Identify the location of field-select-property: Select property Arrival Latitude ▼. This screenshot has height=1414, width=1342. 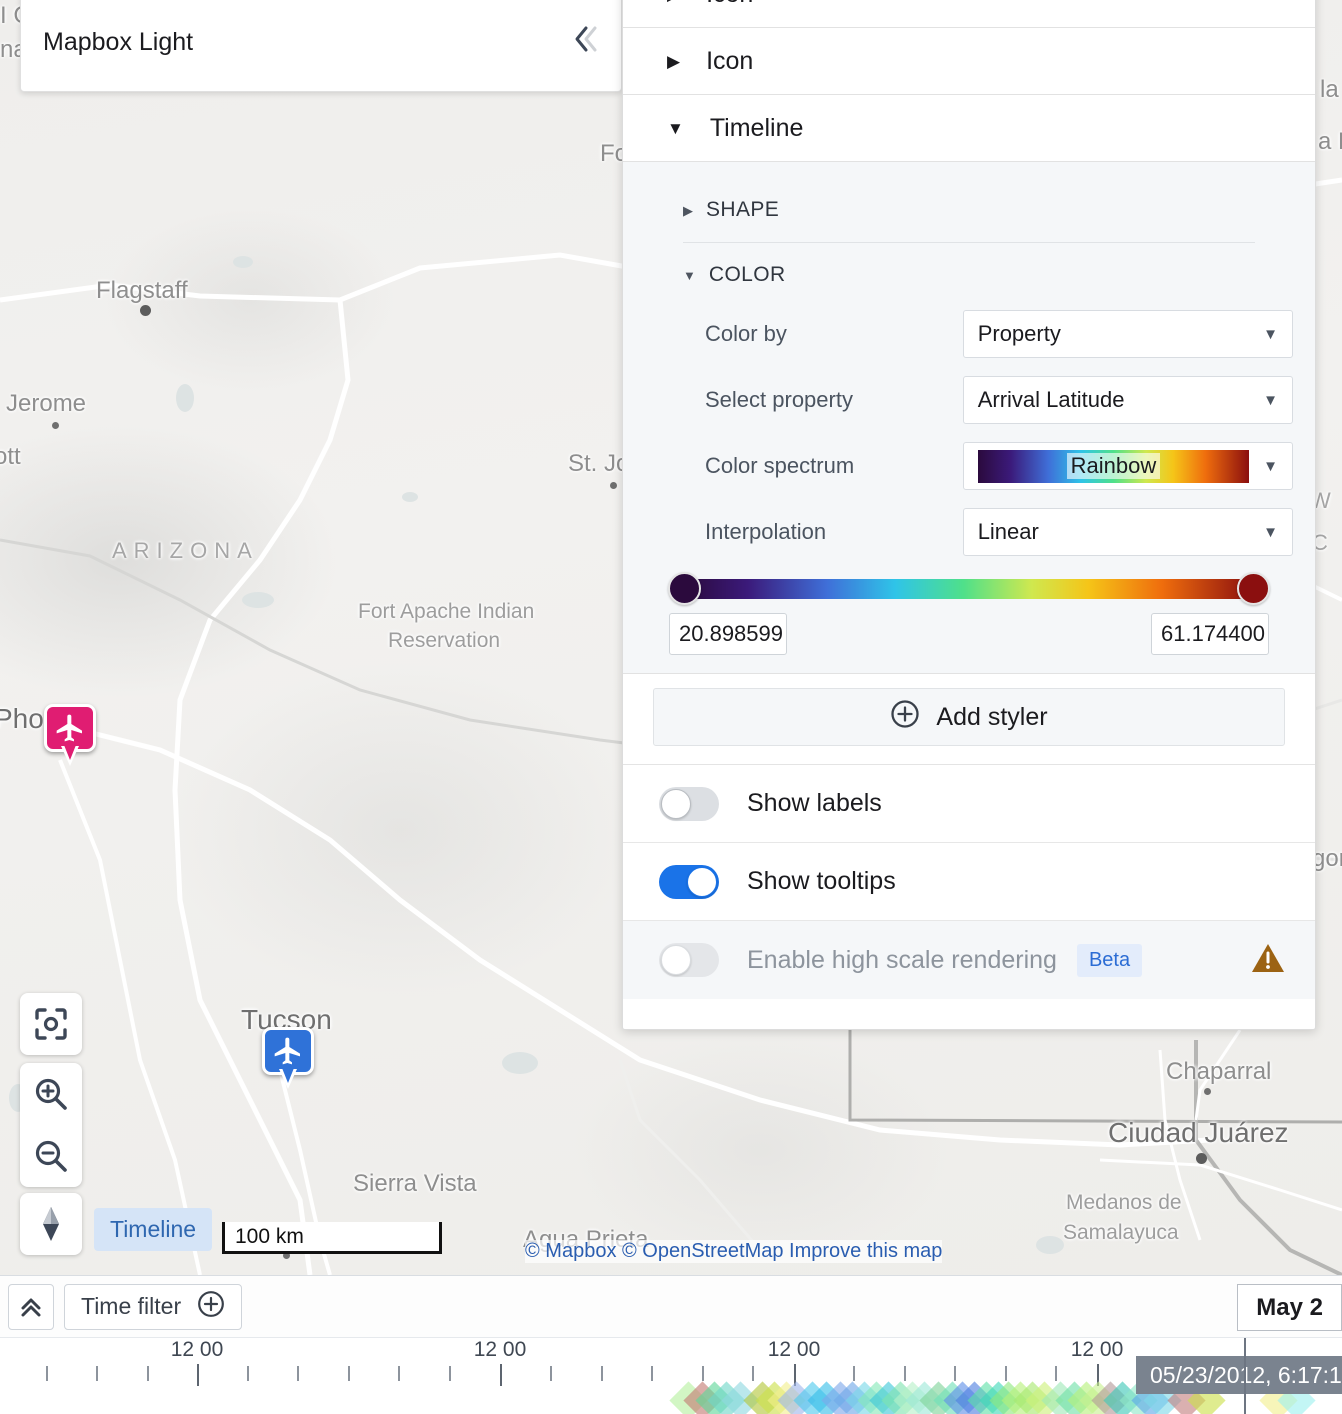
(969, 400).